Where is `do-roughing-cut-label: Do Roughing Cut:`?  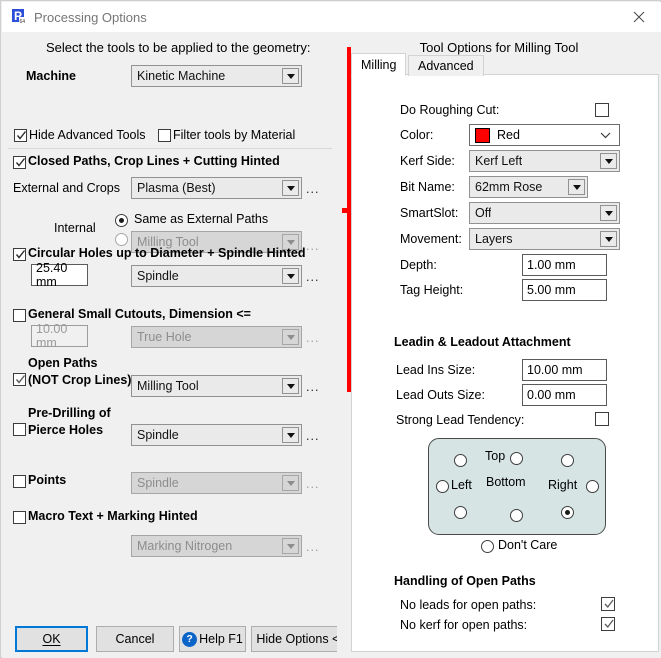
do-roughing-cut-label: Do Roughing Cut: is located at coordinates (450, 110).